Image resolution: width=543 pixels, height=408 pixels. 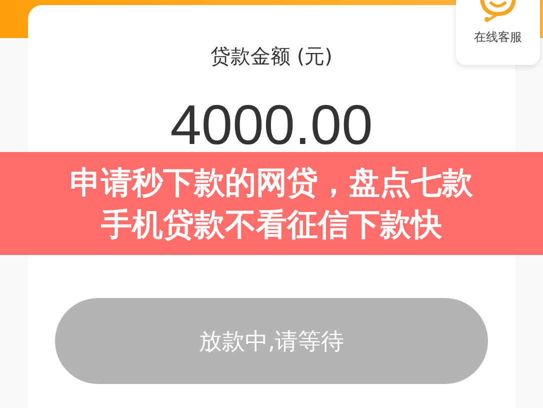 I want to click on banner-title: 手机贷款不看征信下款快, so click(x=271, y=225).